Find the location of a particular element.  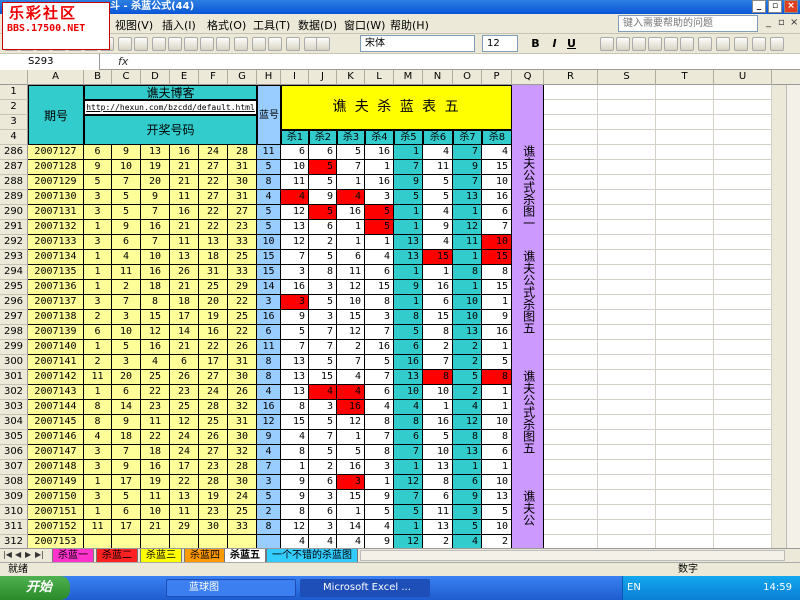

row-header: 303 is located at coordinates (14, 407).